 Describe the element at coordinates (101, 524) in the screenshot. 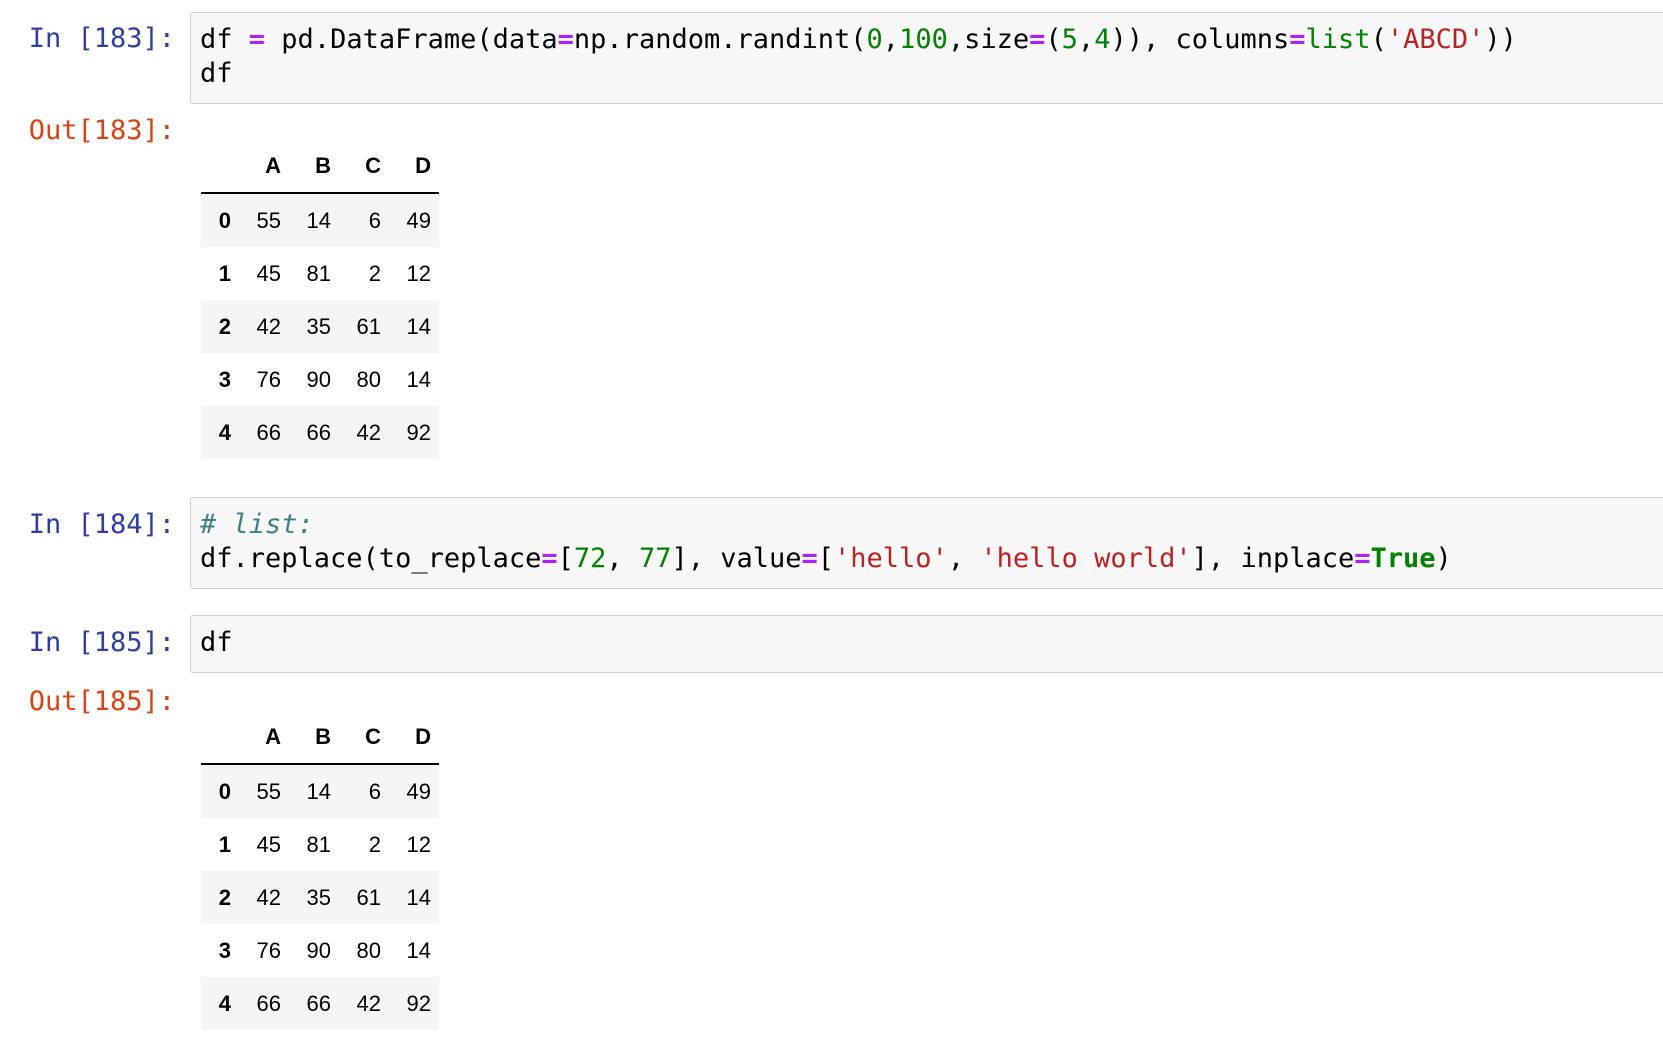

I see `in-prompt-184: In [184]:` at that location.